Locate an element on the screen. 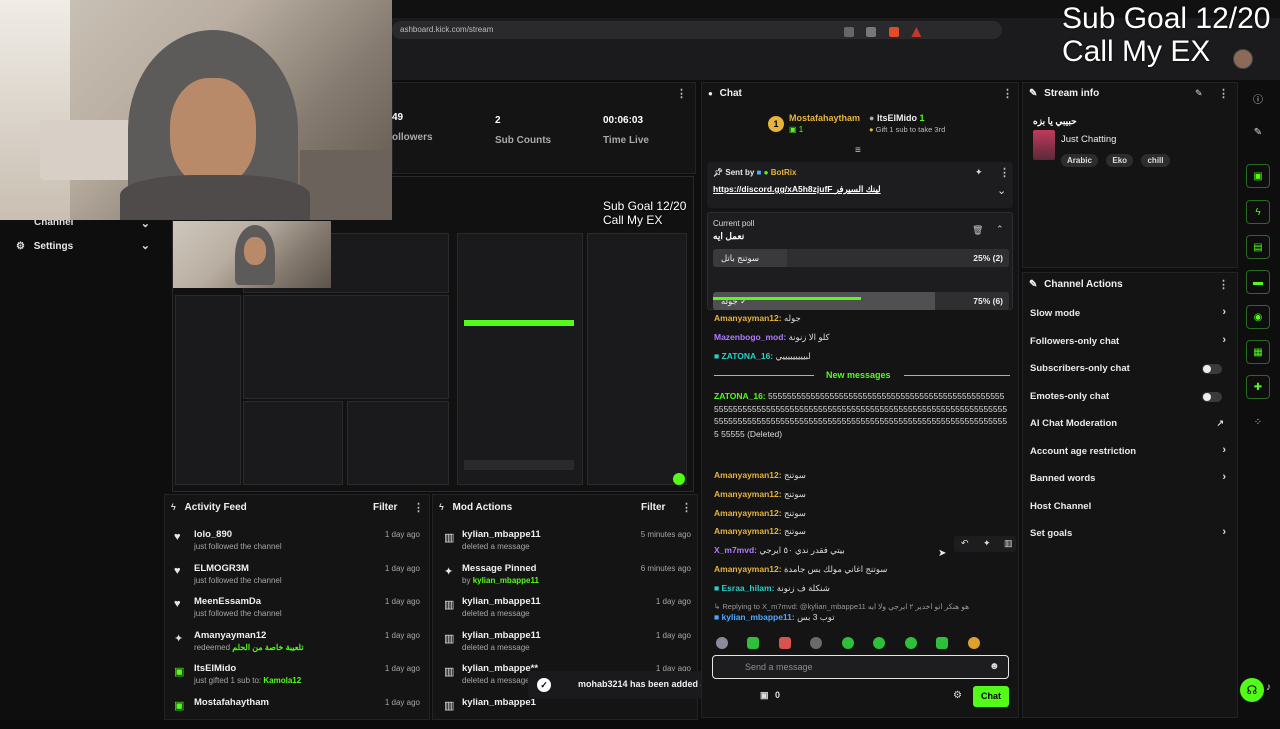 This screenshot has height=729, width=1280. reply-icon: ↶ is located at coordinates (965, 543).